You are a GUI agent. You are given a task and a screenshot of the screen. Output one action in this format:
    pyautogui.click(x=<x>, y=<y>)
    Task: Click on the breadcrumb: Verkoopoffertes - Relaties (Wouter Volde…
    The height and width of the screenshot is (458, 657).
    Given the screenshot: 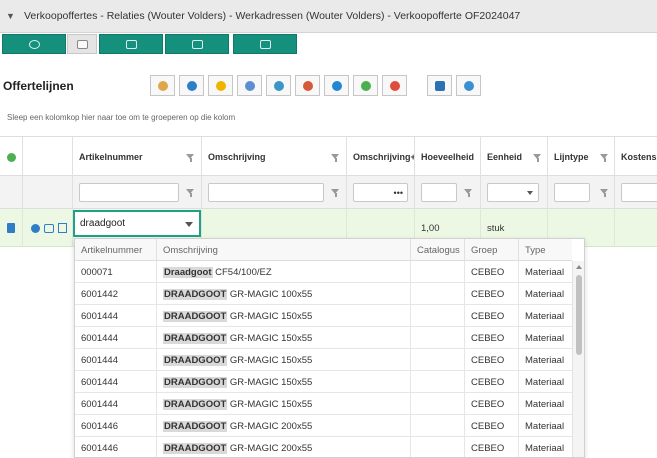 What is the action you would take?
    pyautogui.click(x=272, y=16)
    